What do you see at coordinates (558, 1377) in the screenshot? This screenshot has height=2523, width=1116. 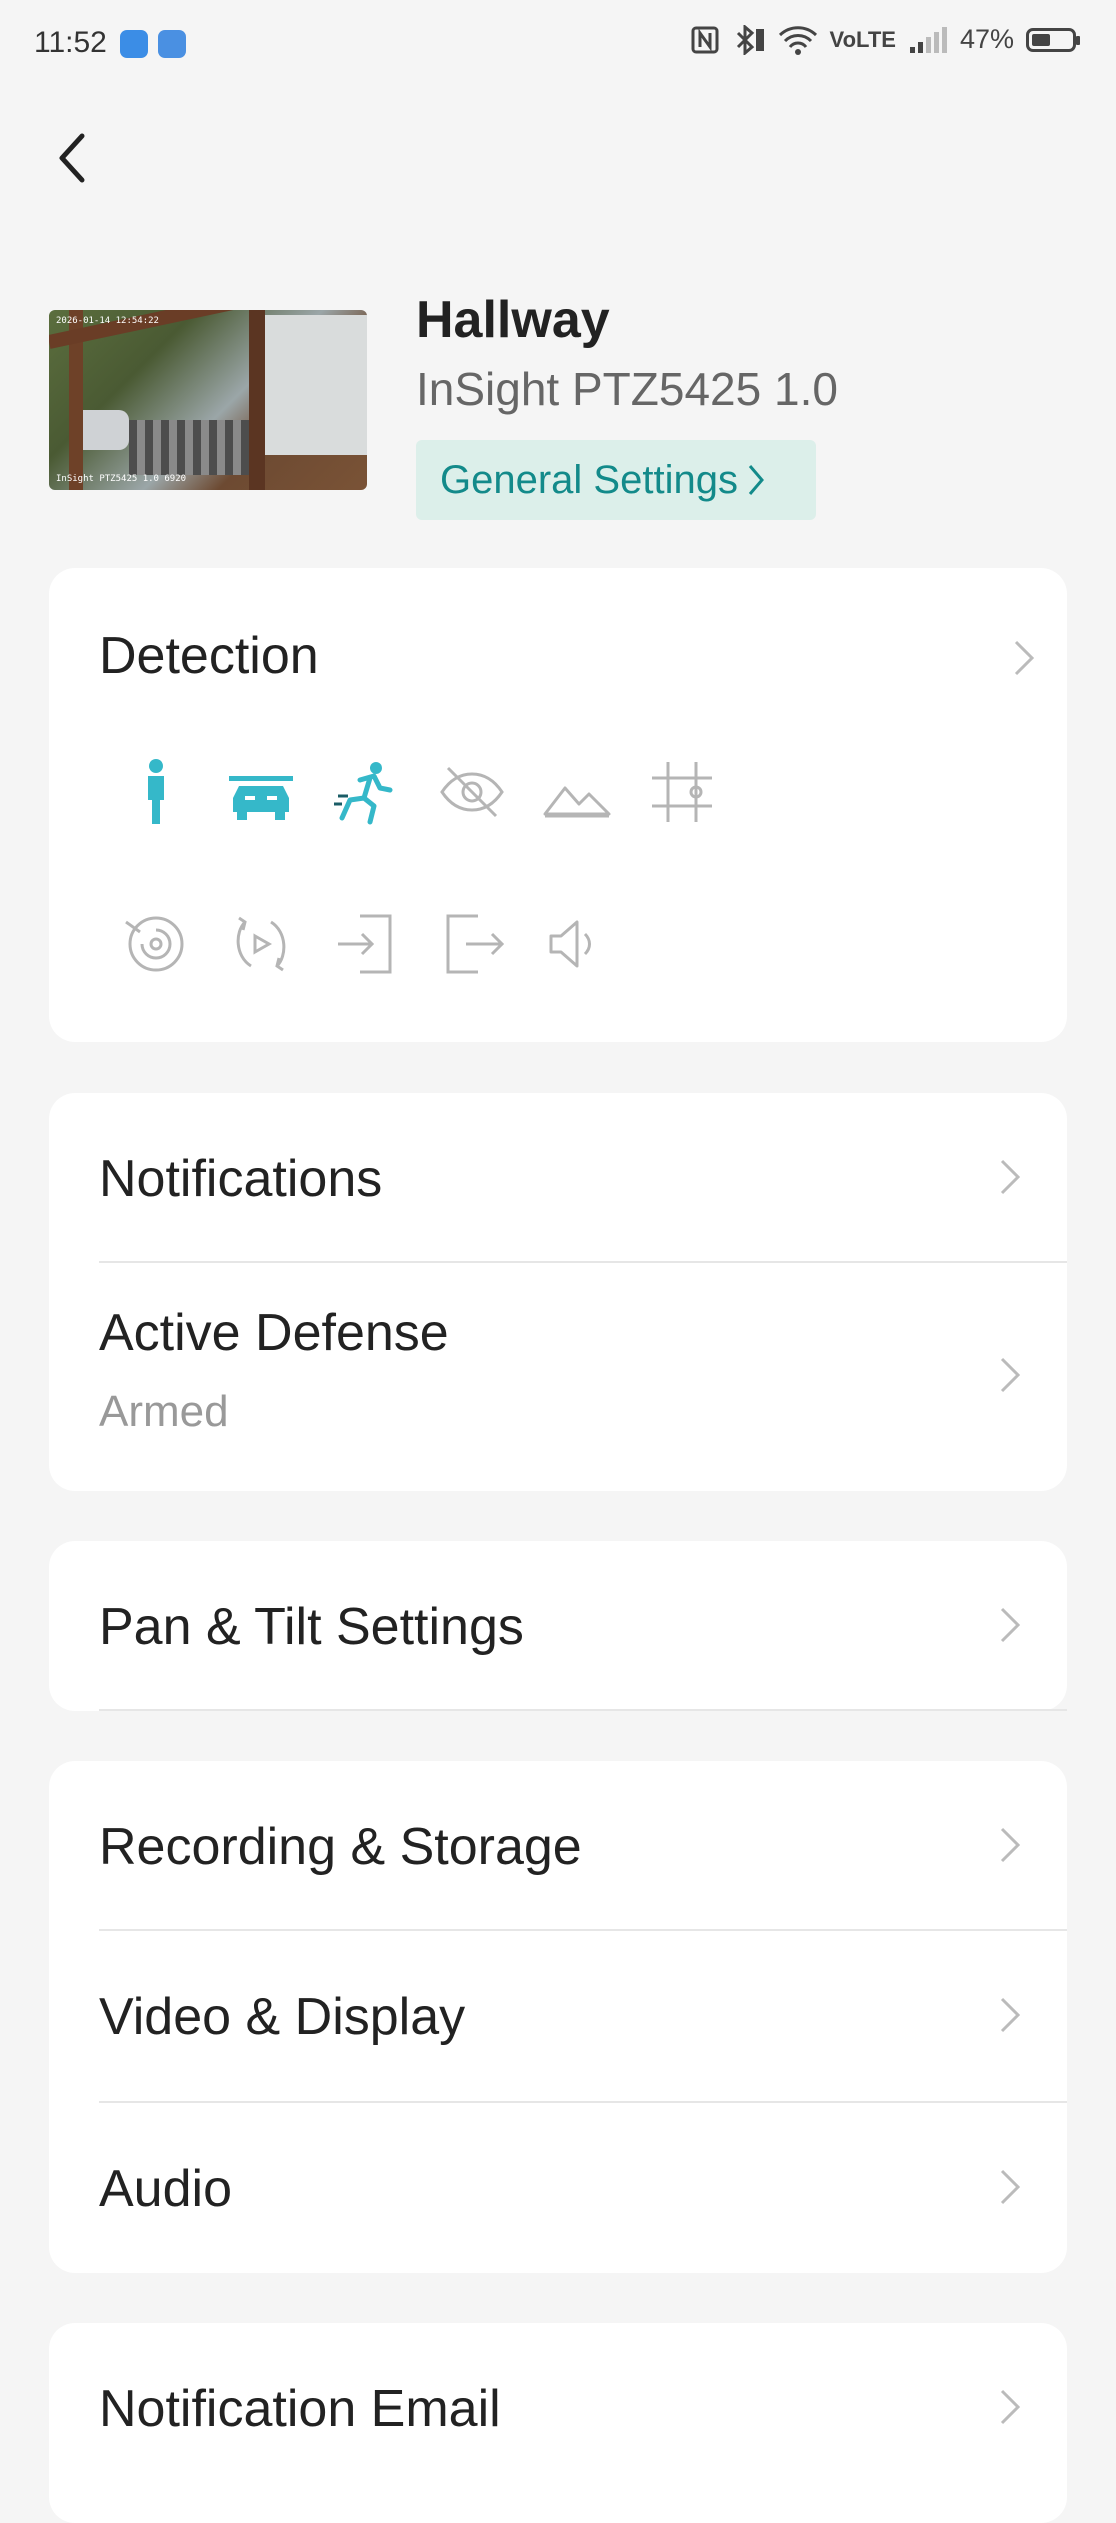 I see `active-defense-row: Active Defense Armed` at bounding box center [558, 1377].